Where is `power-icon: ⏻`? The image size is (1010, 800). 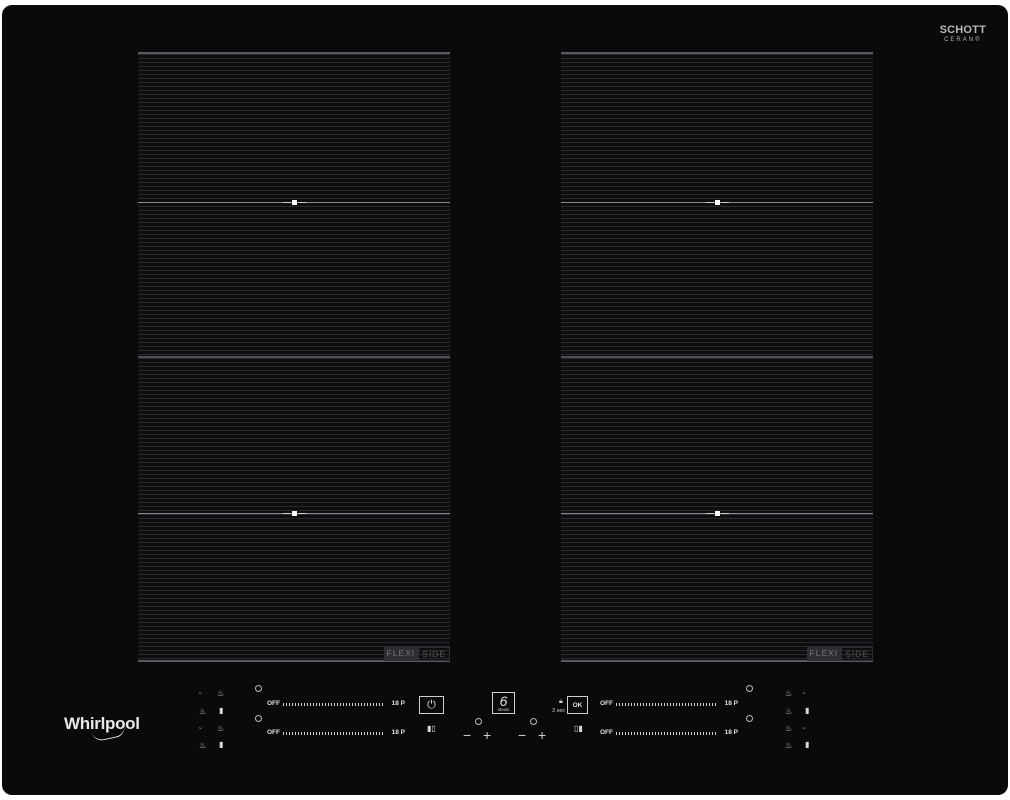
power-icon: ⏻ is located at coordinates (431, 704).